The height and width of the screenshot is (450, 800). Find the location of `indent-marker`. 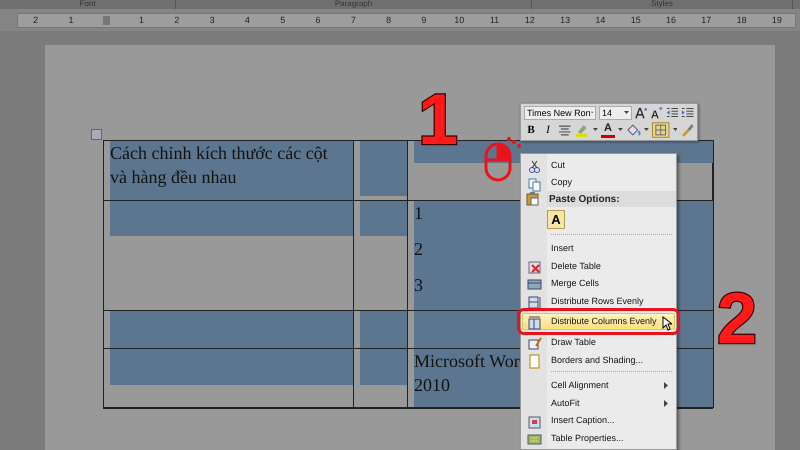

indent-marker is located at coordinates (106, 20).